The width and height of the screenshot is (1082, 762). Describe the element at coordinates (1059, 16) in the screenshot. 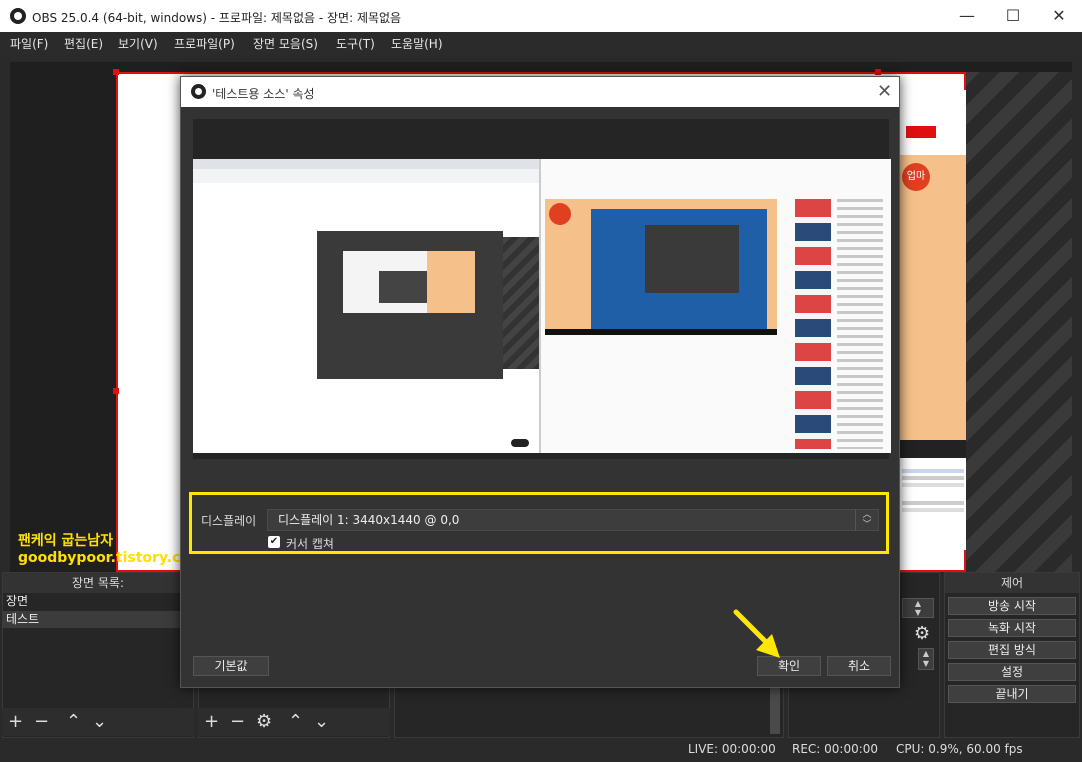

I see `close-button: ✕` at that location.